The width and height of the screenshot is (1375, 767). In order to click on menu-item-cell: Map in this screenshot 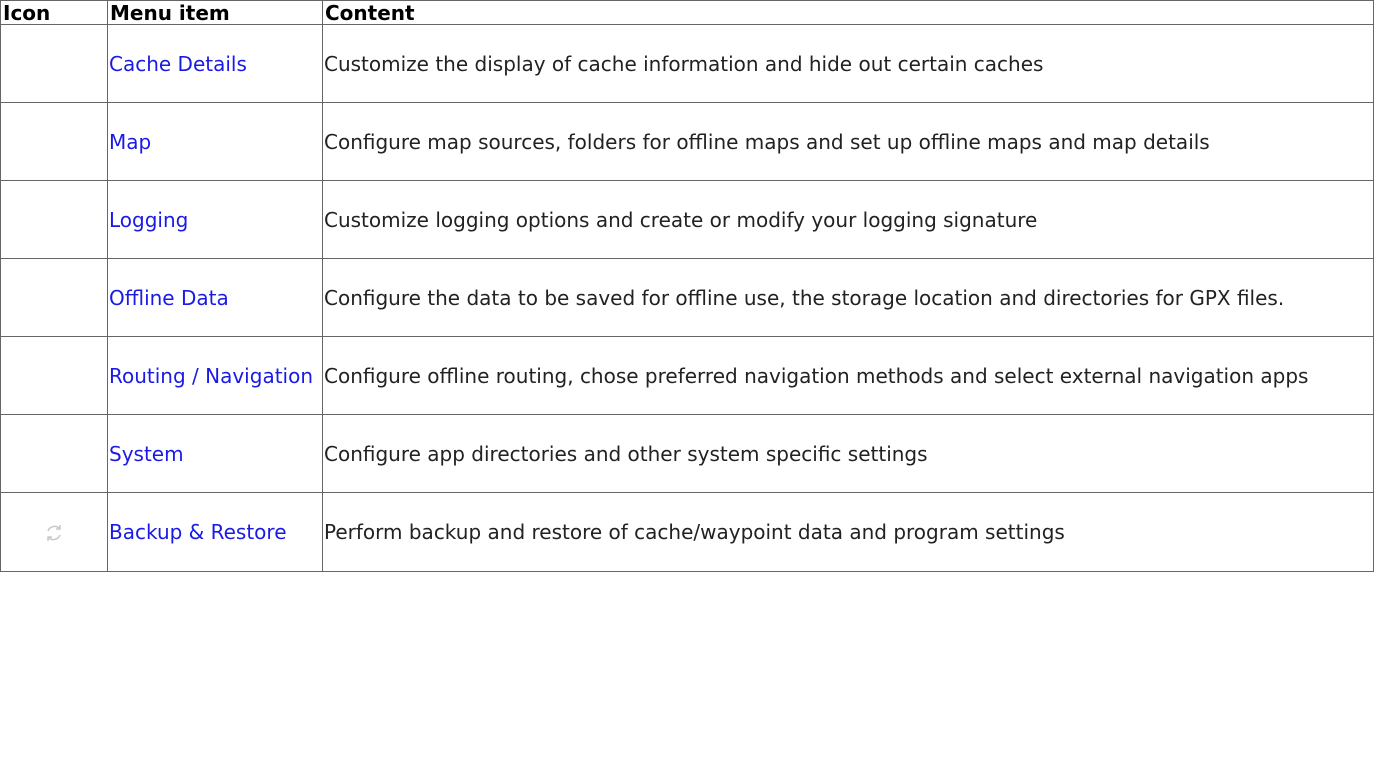, I will do `click(215, 141)`.